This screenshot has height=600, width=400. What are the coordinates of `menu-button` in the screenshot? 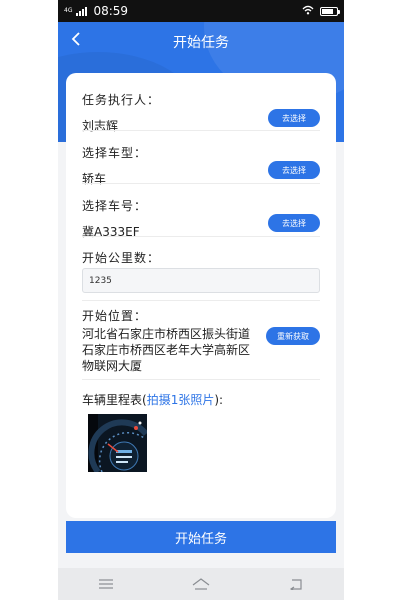 It's located at (106, 584).